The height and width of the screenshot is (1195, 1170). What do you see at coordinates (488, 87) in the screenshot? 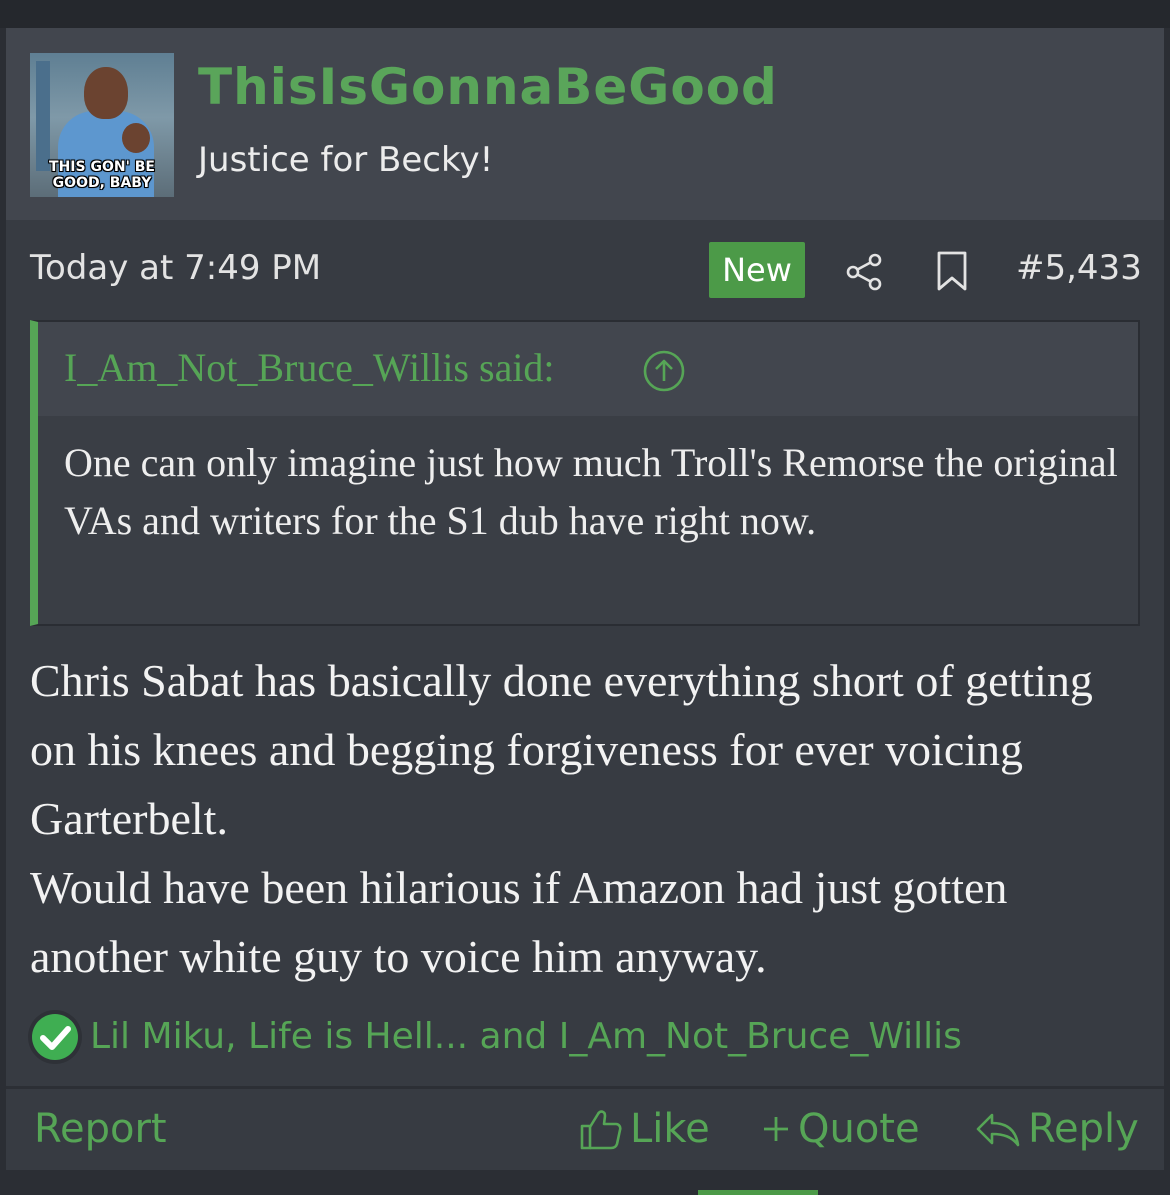
I see `username: ThisIsGonnaBeGood` at bounding box center [488, 87].